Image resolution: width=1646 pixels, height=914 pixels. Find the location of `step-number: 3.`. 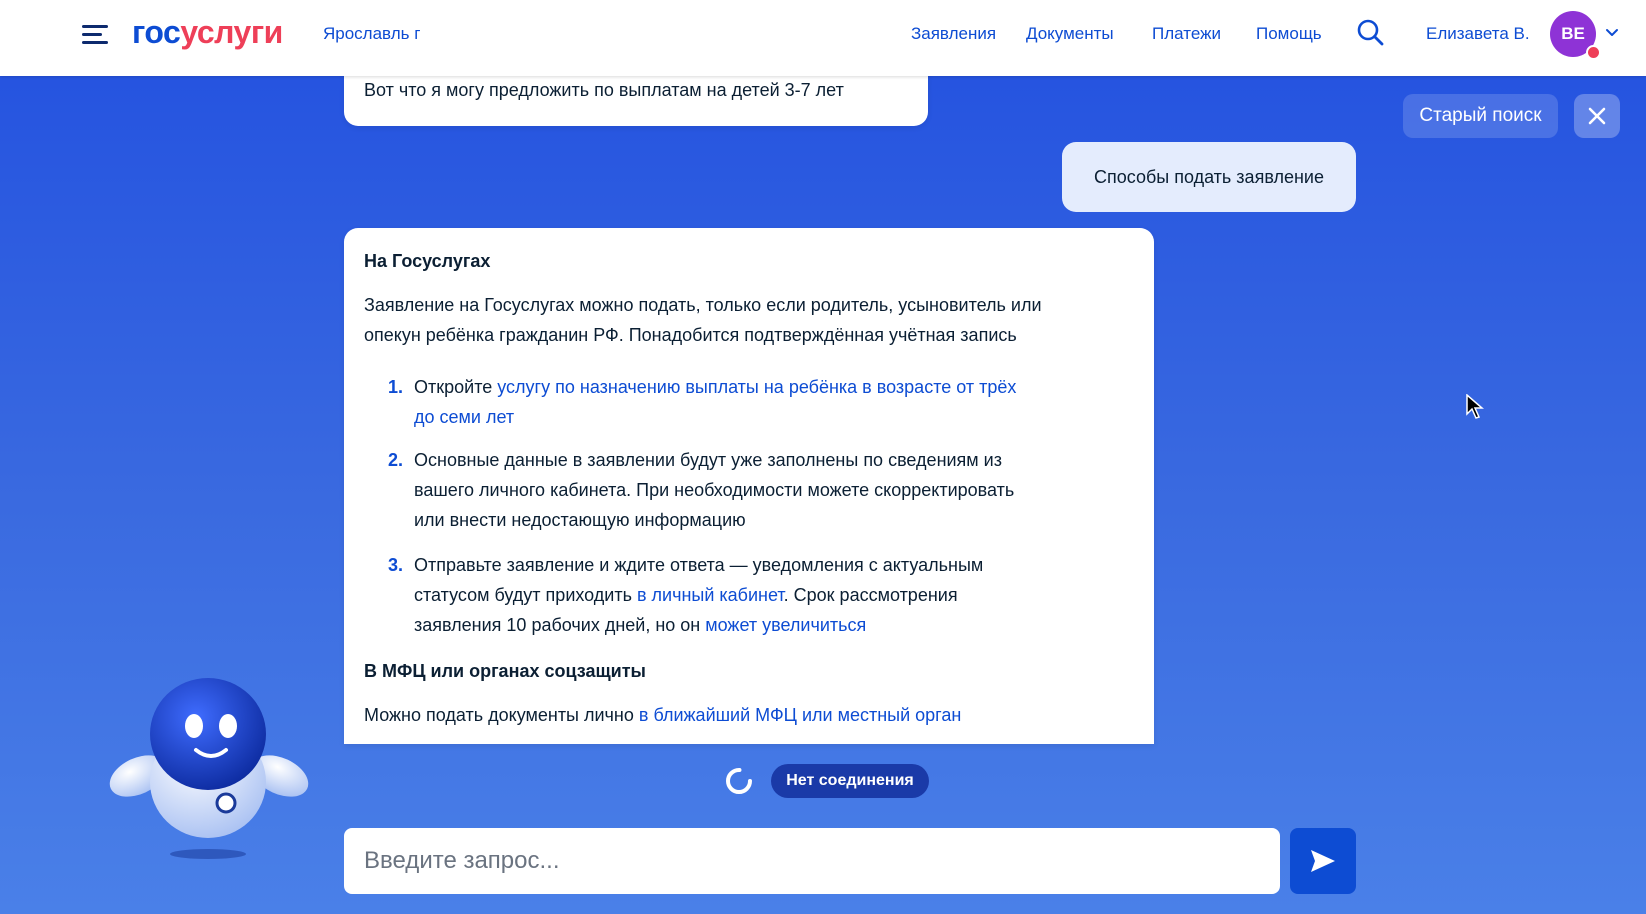

step-number: 3. is located at coordinates (396, 565).